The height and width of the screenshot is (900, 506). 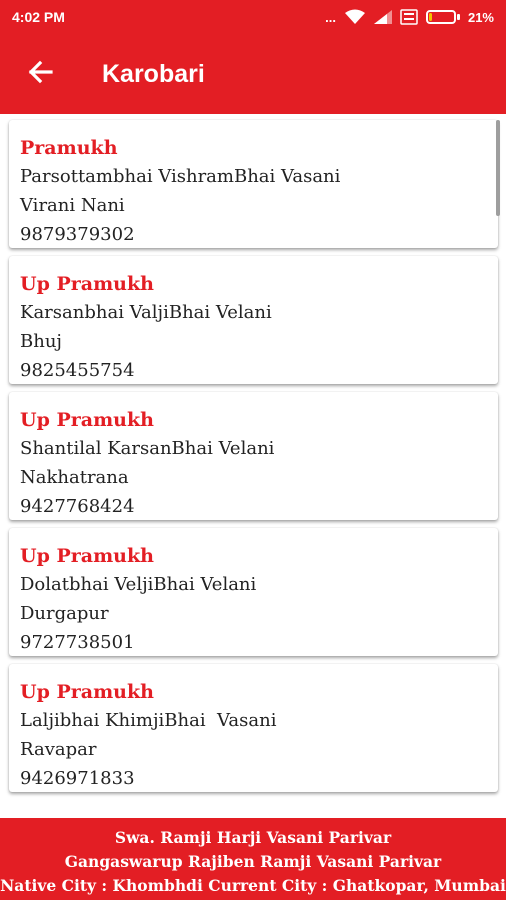 I want to click on status-icons: ... 21%, so click(x=409, y=17).